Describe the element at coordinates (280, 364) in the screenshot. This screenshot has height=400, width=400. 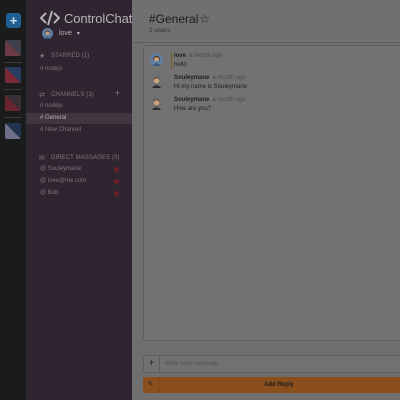
I see `message-input` at that location.